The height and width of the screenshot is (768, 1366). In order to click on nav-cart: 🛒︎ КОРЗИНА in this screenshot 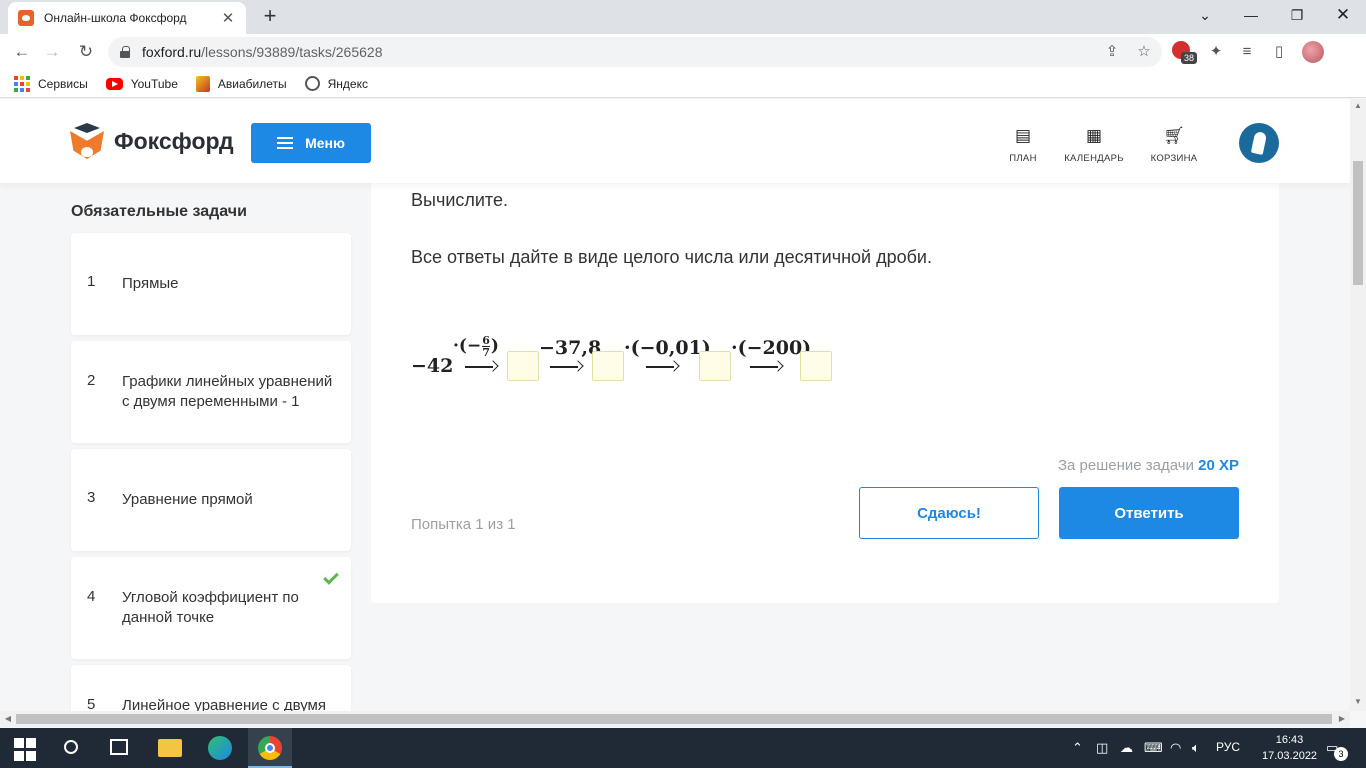, I will do `click(1174, 144)`.